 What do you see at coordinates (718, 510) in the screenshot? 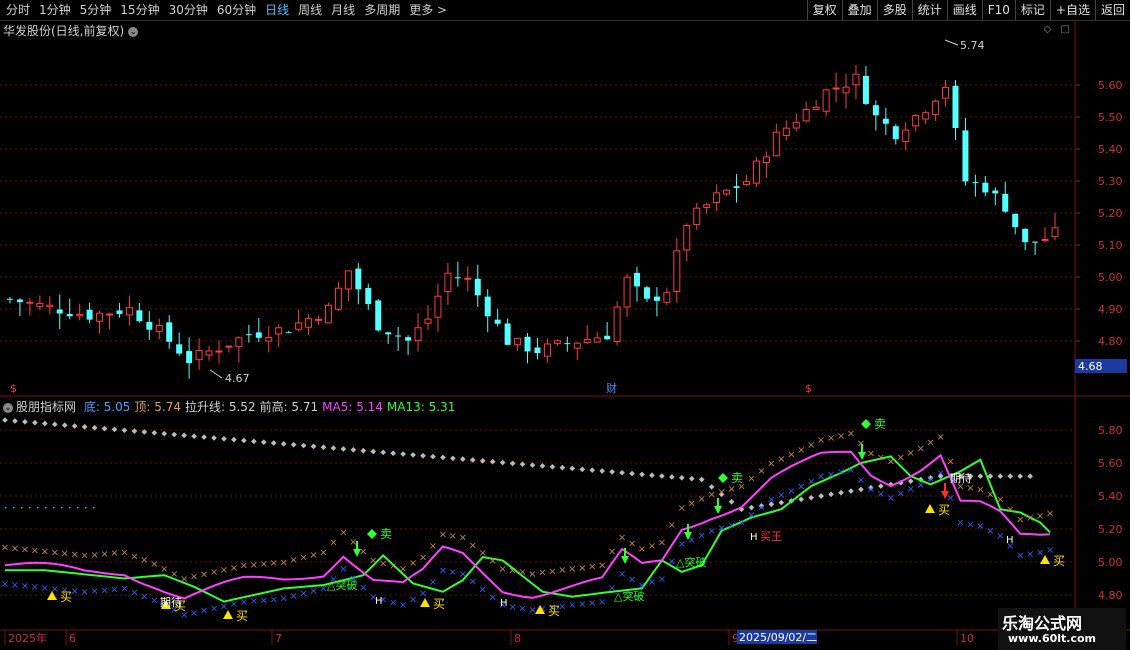
I see `down-arrow` at bounding box center [718, 510].